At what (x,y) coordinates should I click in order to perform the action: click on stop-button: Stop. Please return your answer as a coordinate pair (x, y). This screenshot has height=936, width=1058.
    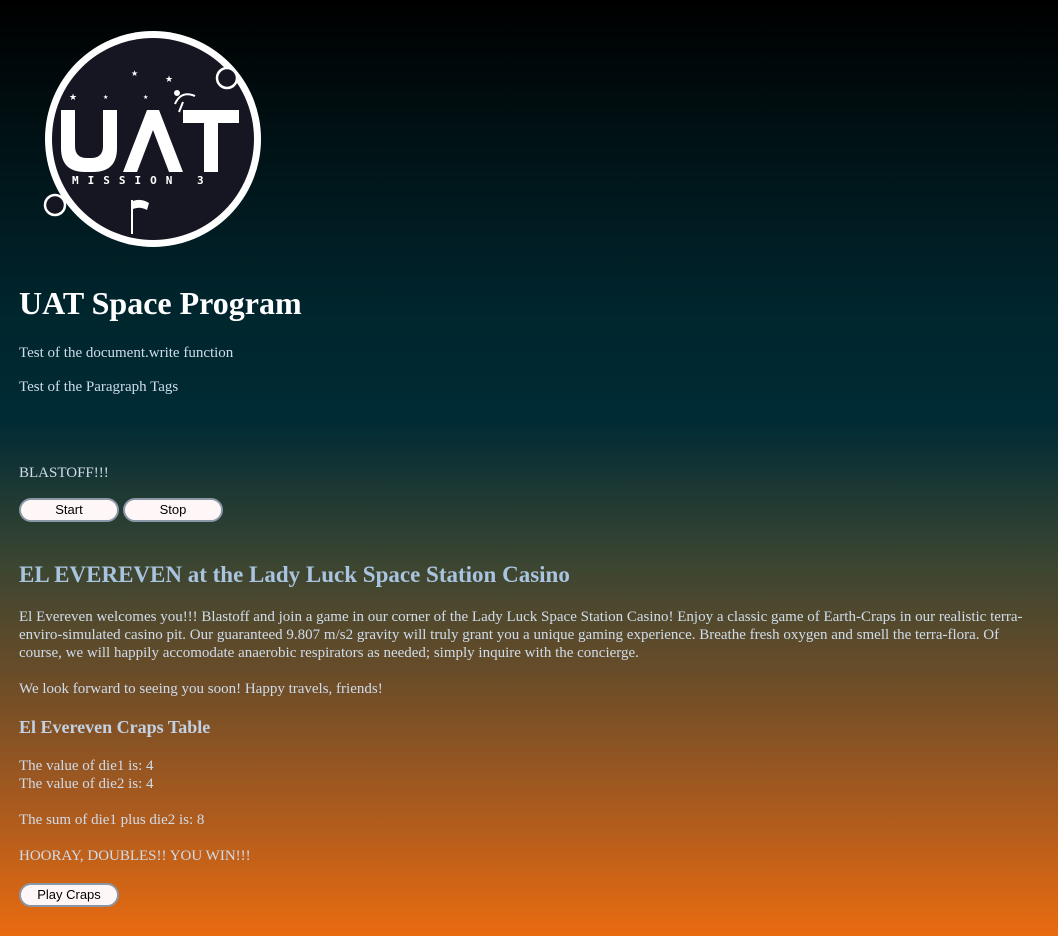
    Looking at the image, I should click on (173, 510).